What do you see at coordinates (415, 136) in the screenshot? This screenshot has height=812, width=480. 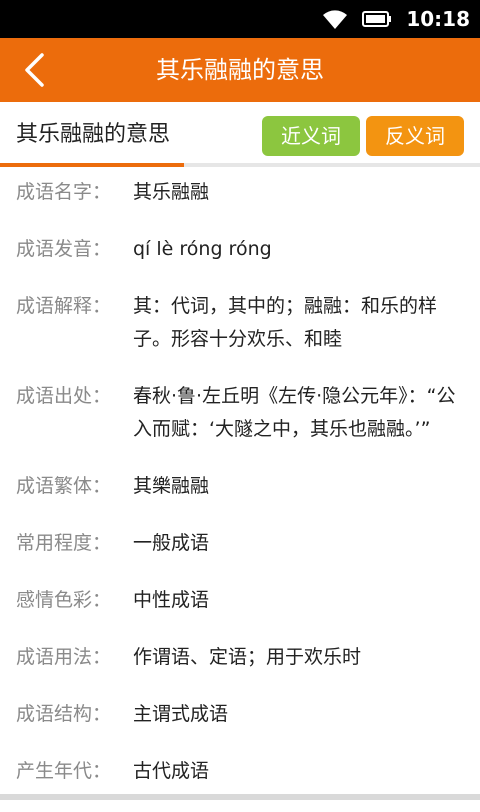 I see `antonym-button: 反义词` at bounding box center [415, 136].